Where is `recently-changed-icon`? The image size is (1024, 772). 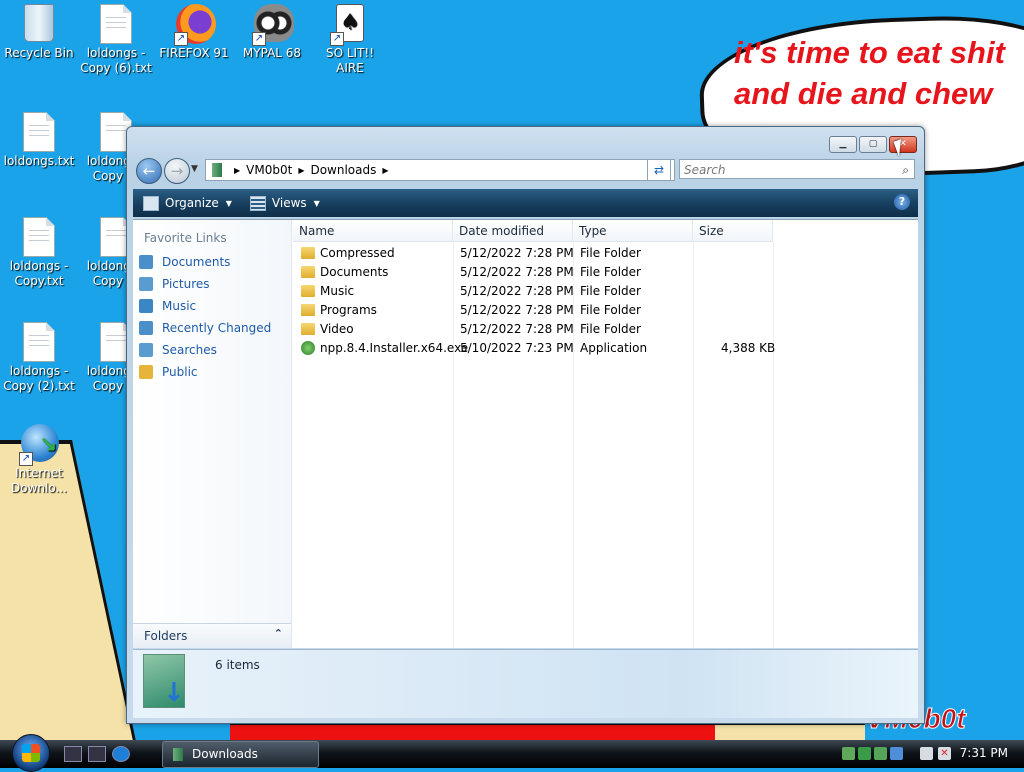
recently-changed-icon is located at coordinates (146, 328).